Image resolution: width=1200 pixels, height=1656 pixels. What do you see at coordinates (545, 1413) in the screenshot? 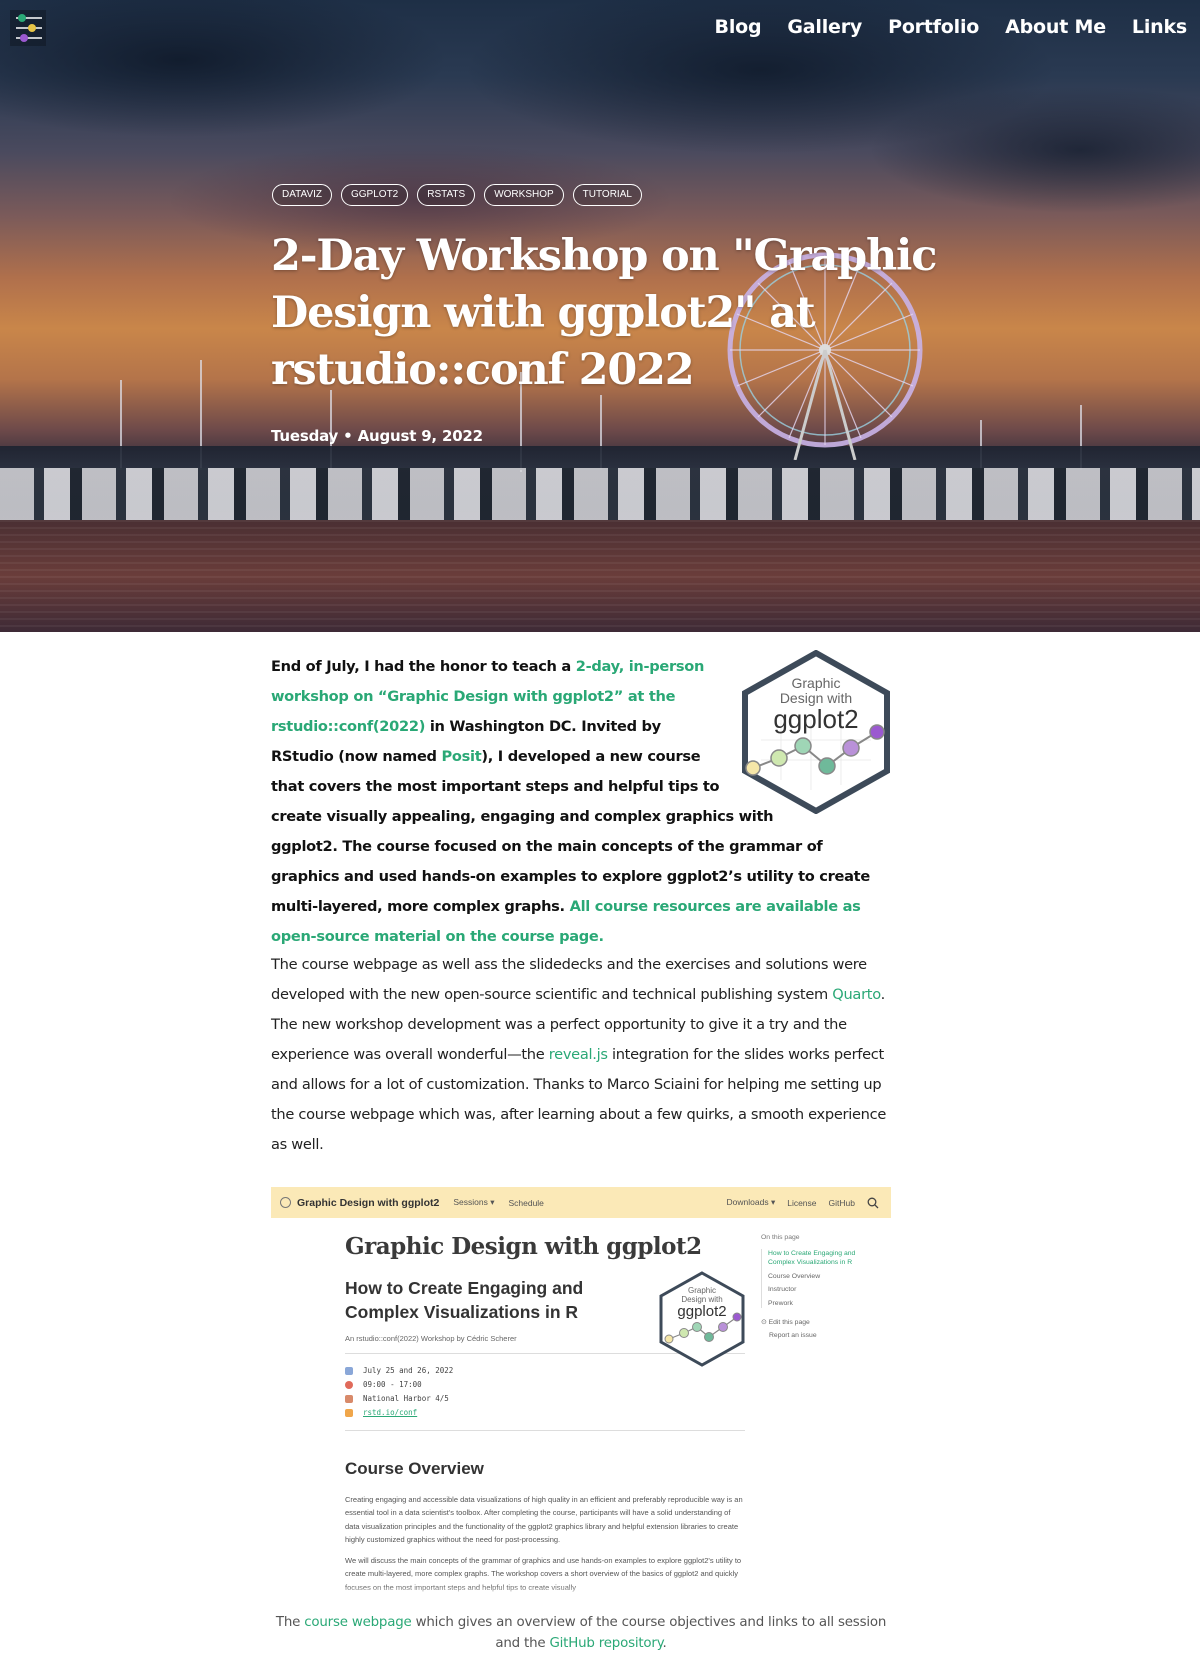
I see `info-link: rstd.io/conf` at bounding box center [545, 1413].